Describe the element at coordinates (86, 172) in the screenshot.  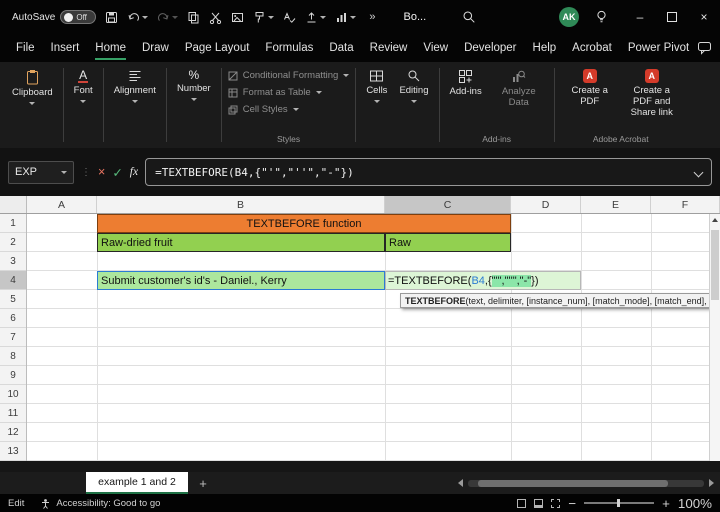
I see `formula-bar-resize-handle: ⋮` at that location.